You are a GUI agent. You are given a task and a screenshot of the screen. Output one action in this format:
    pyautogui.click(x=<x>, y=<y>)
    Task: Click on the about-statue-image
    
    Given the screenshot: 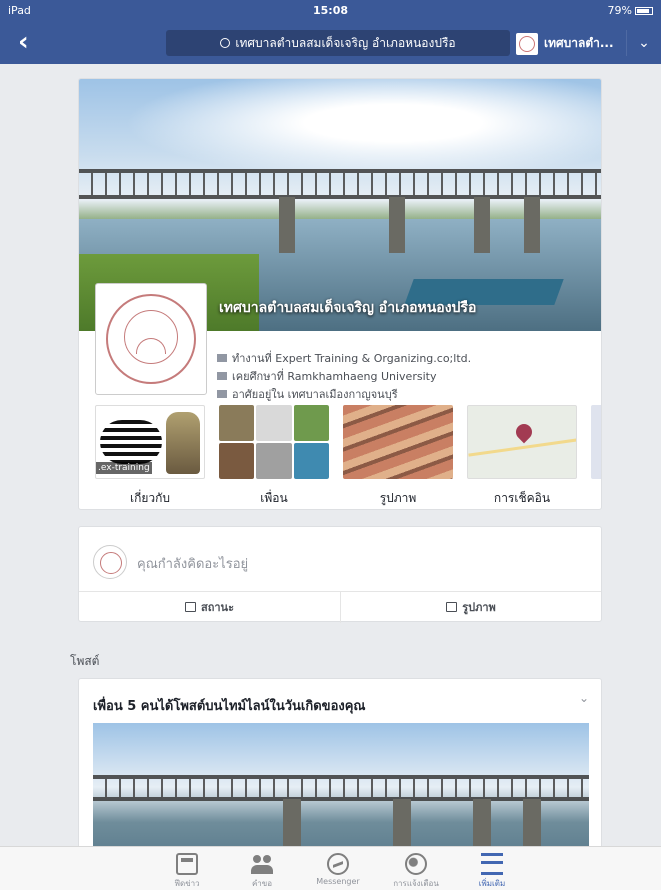 What is the action you would take?
    pyautogui.click(x=183, y=443)
    